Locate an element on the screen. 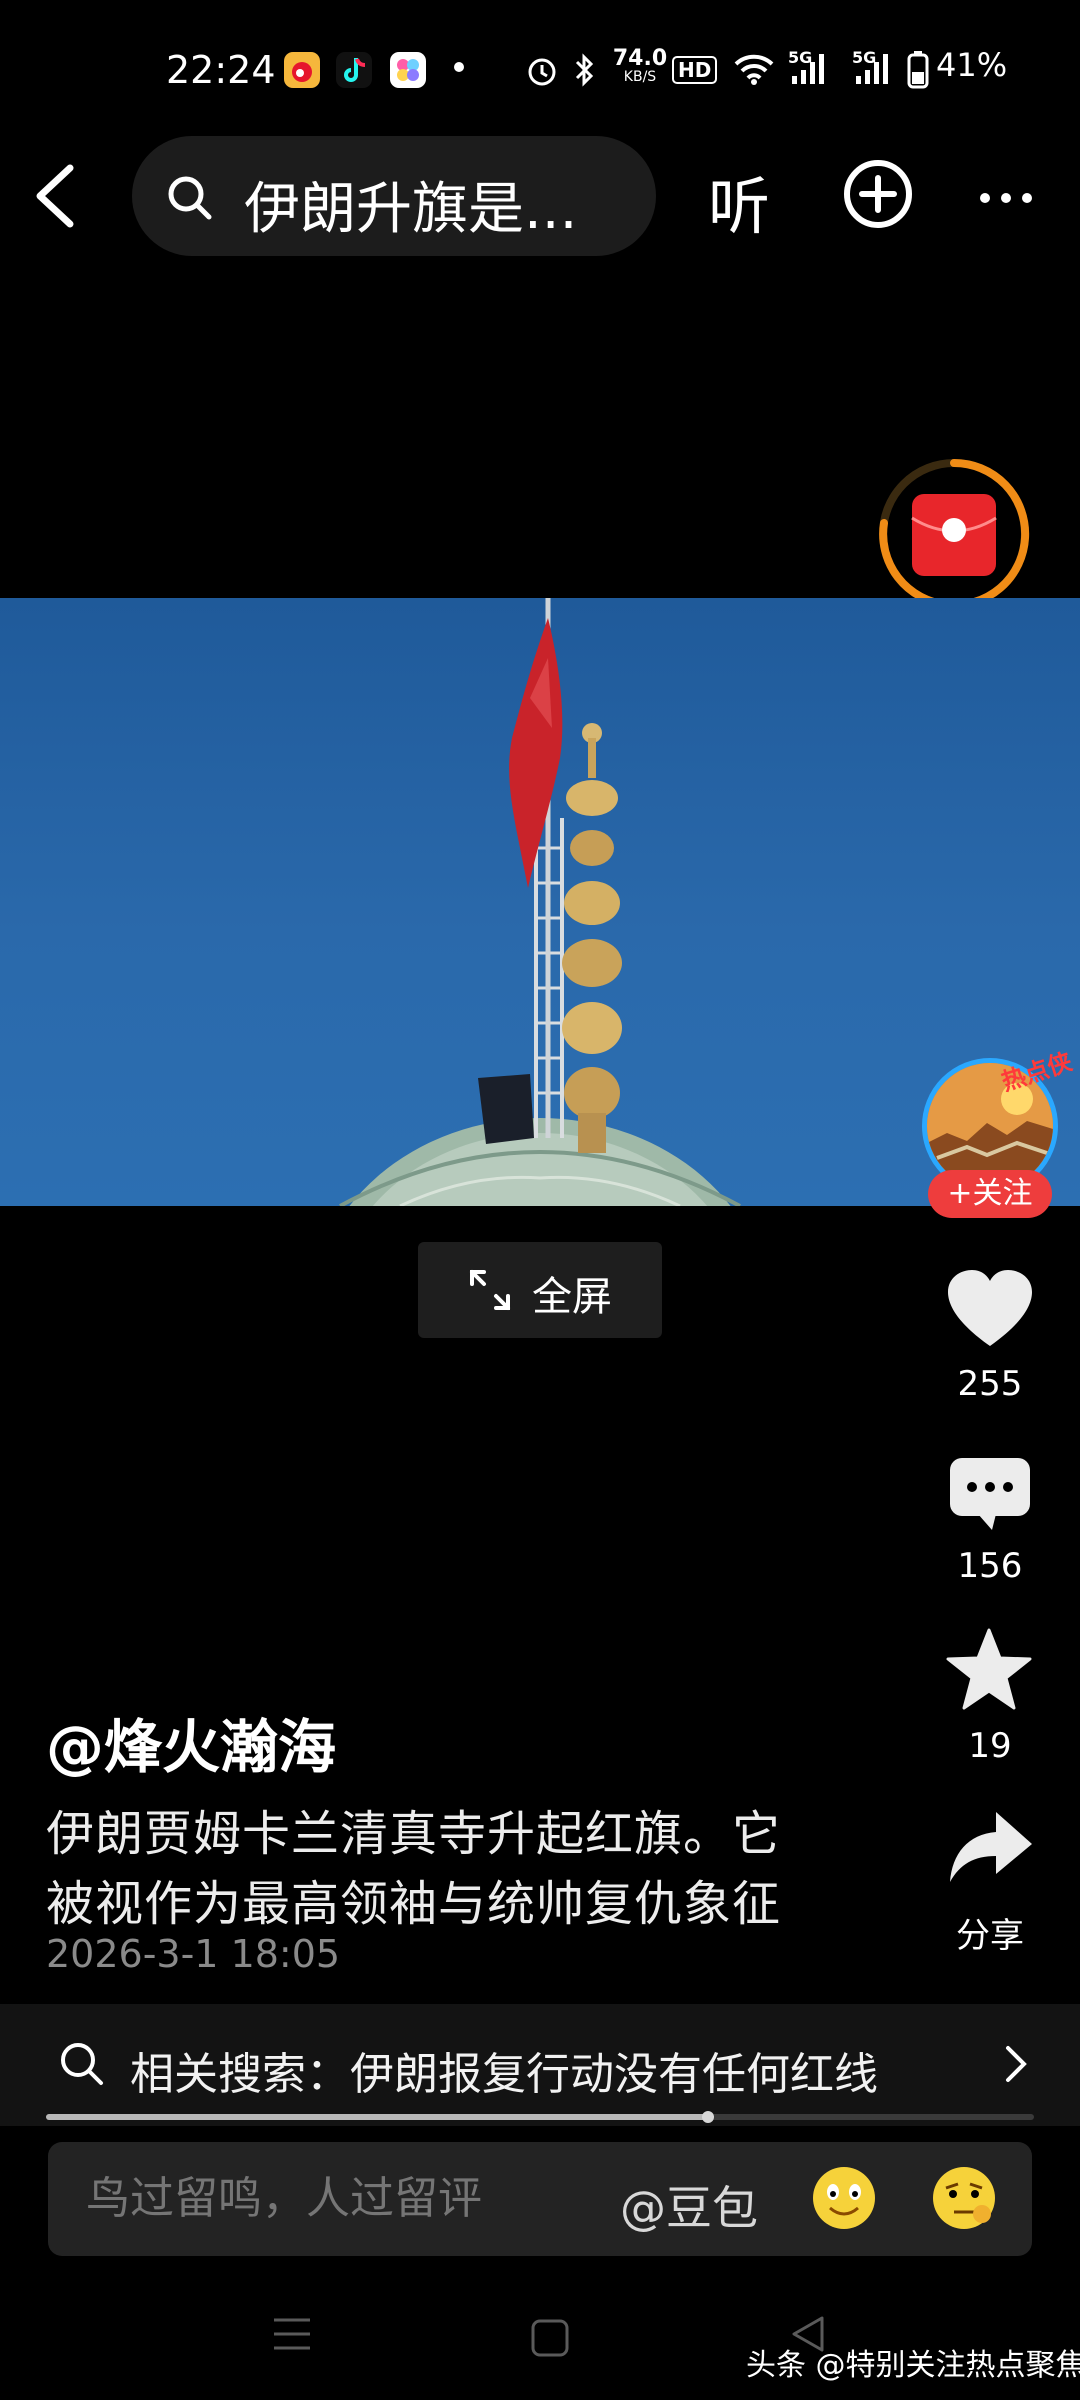 This screenshot has width=1080, height=2400. status-bar: 22:24 74.0 KB/S HD 5G 5G 41% is located at coordinates (540, 70).